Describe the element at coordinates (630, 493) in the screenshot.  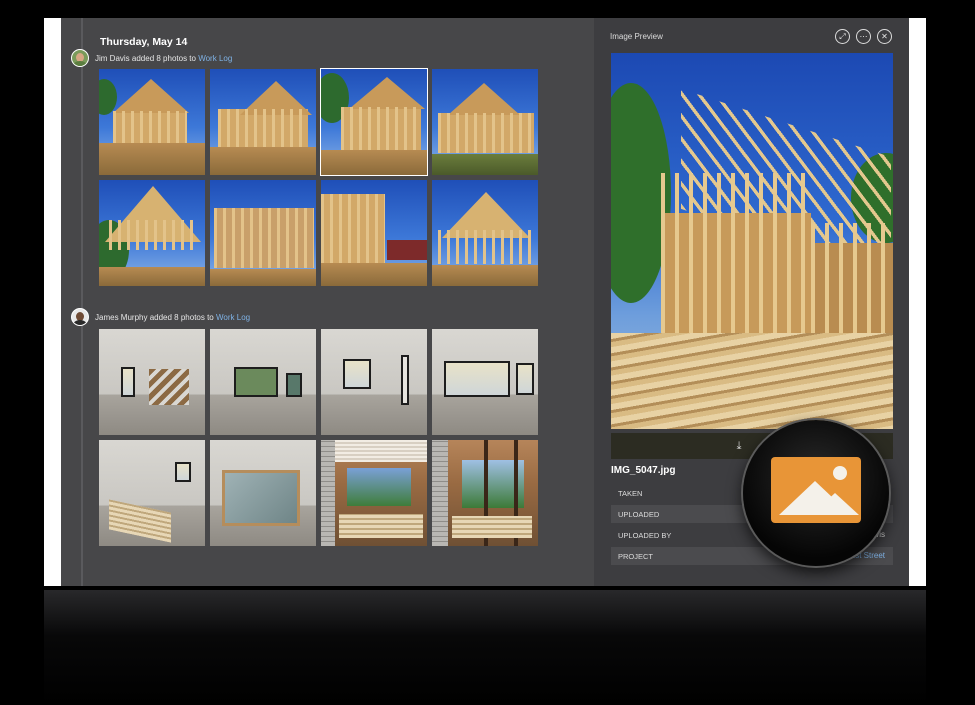
I see `detail-label: TAKEN` at that location.